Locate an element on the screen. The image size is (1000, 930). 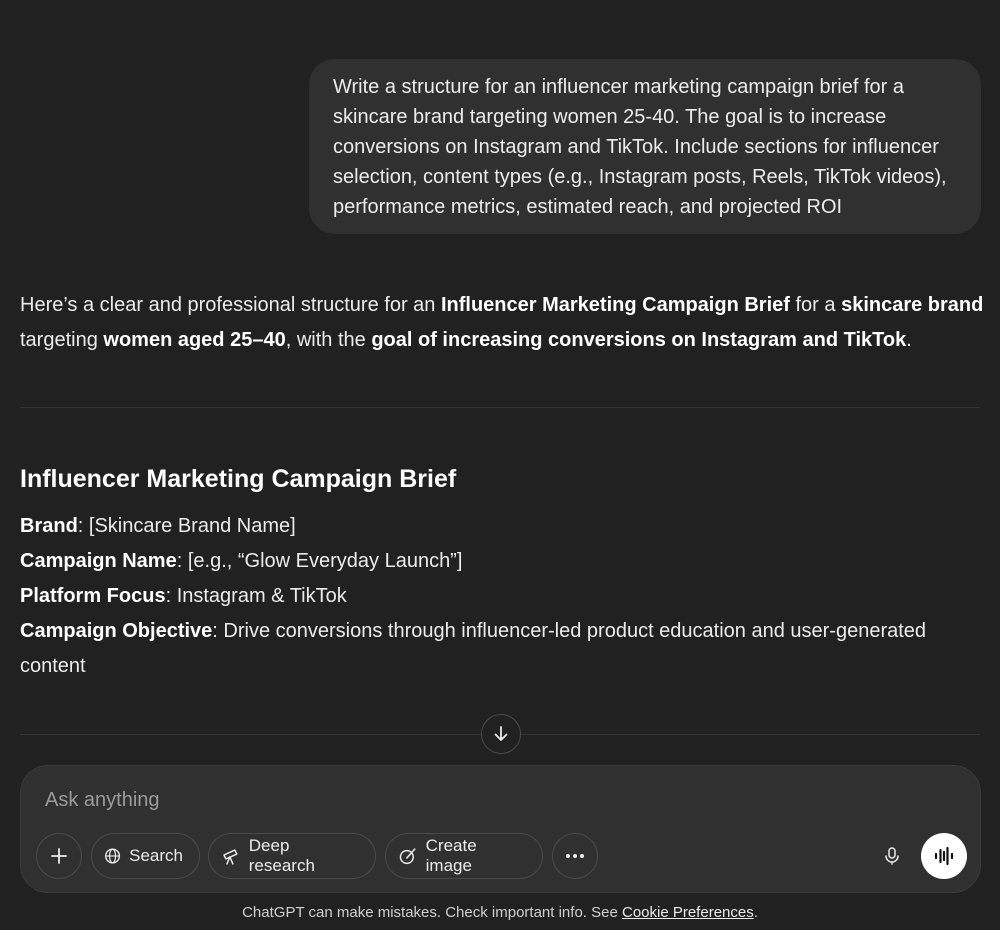
voice-waveform-icon is located at coordinates (944, 856).